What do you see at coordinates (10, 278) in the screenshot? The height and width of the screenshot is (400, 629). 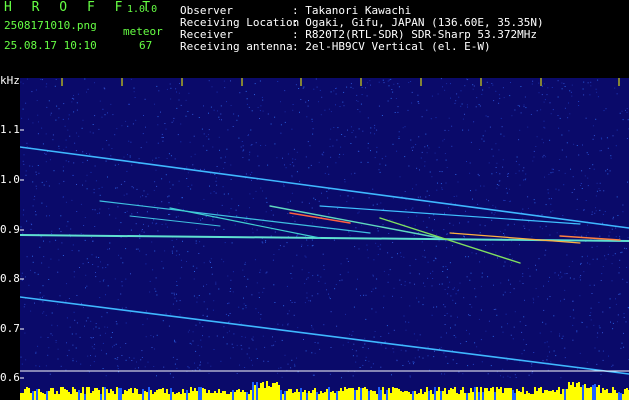 I see `y-tick-0.8: 0.8` at bounding box center [10, 278].